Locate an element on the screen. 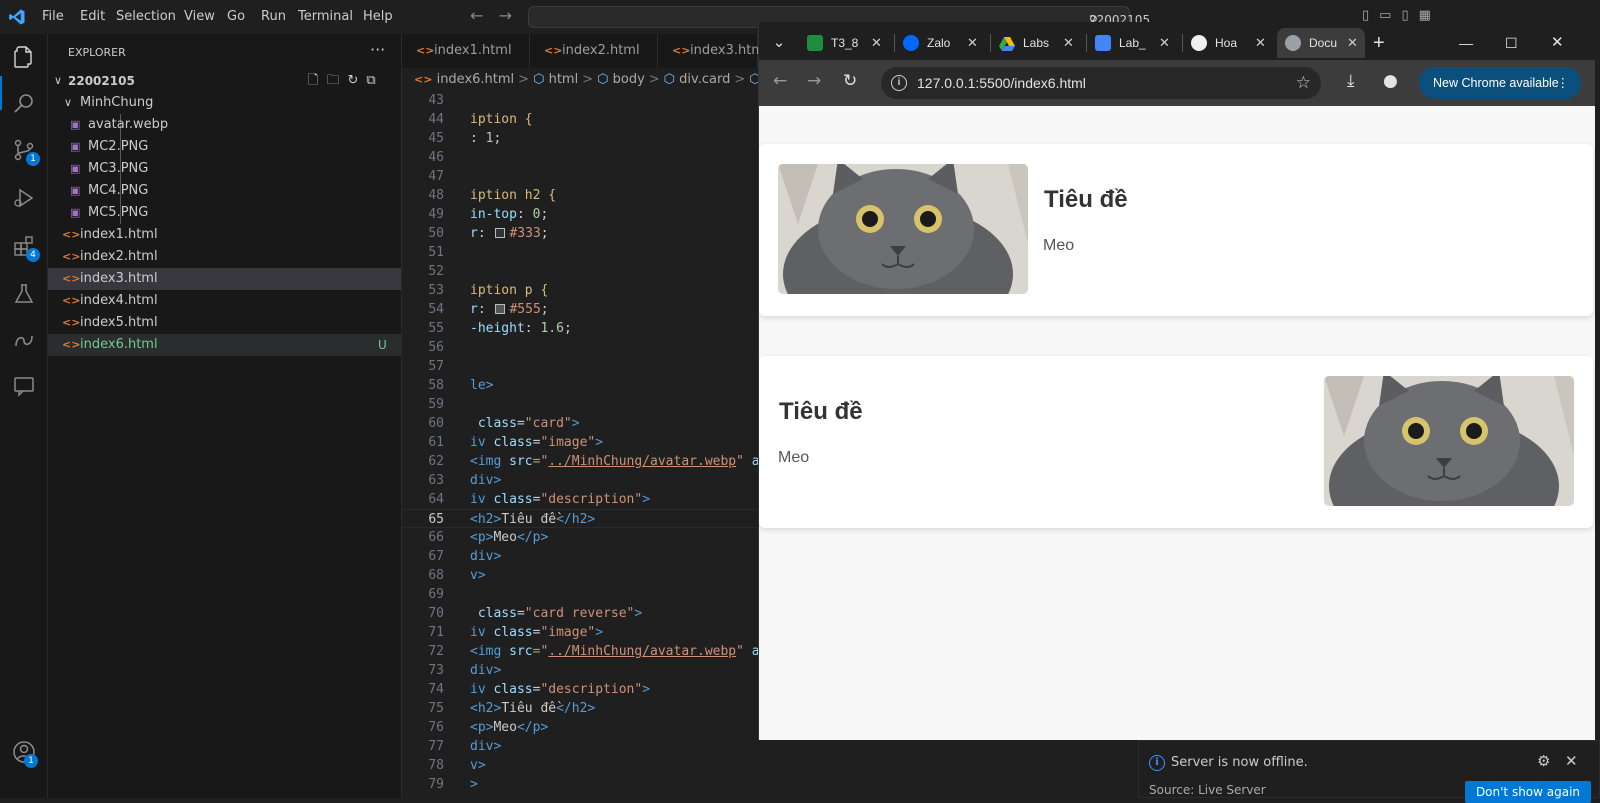 Image resolution: width=1600 pixels, height=803 pixels. file-mc4: ▣ MC4.PNG is located at coordinates (224, 191).